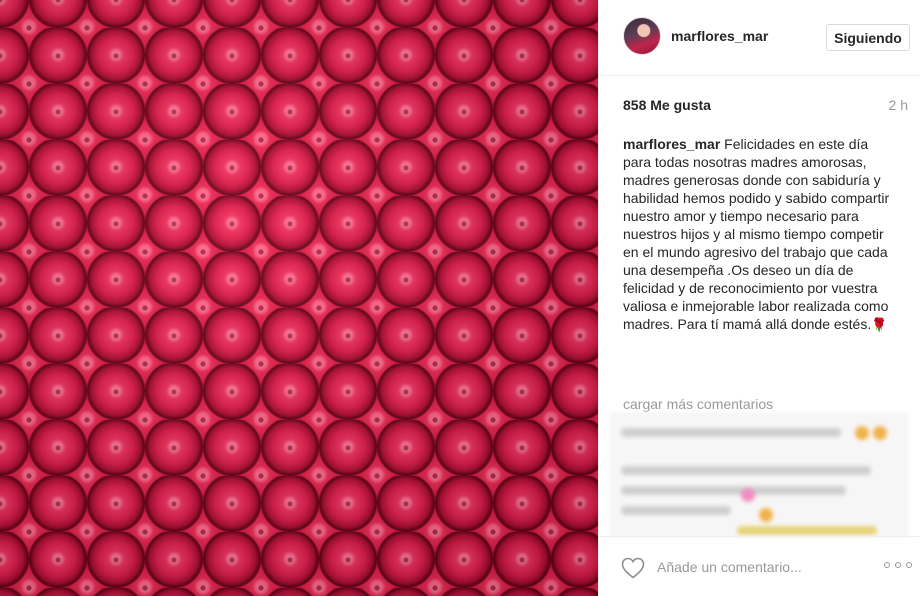 The width and height of the screenshot is (920, 596). Describe the element at coordinates (879, 324) in the screenshot. I see `rose-emoji-icon: 🌹` at that location.